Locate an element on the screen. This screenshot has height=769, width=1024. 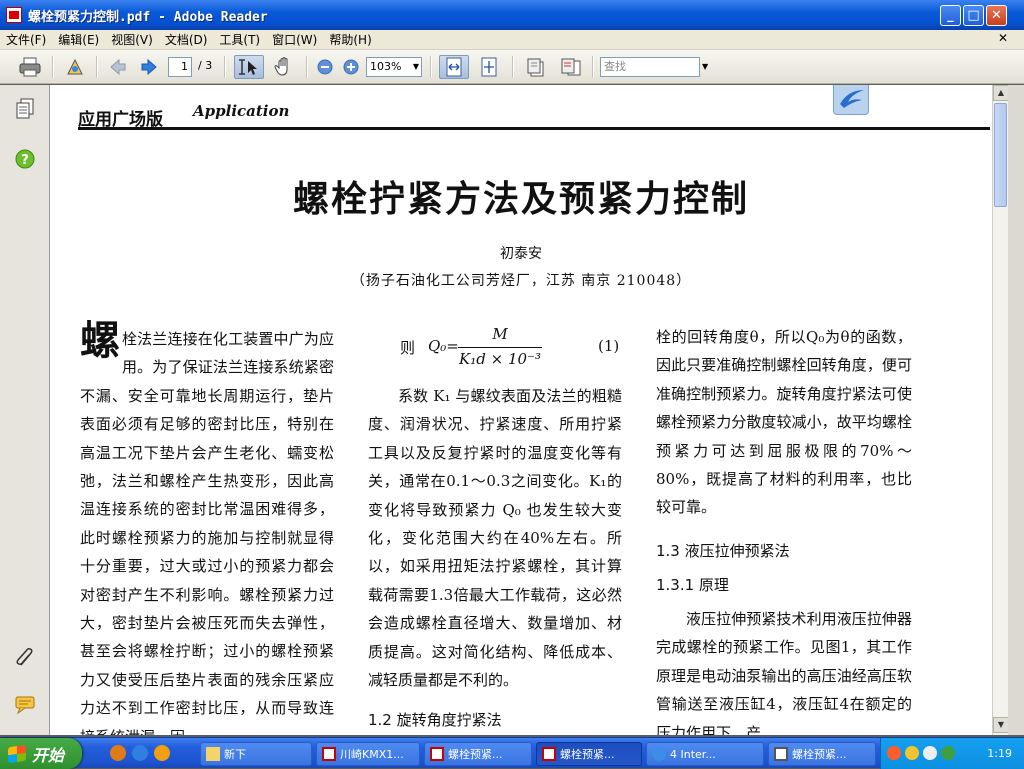
maximize-button: □ is located at coordinates (973, 15).